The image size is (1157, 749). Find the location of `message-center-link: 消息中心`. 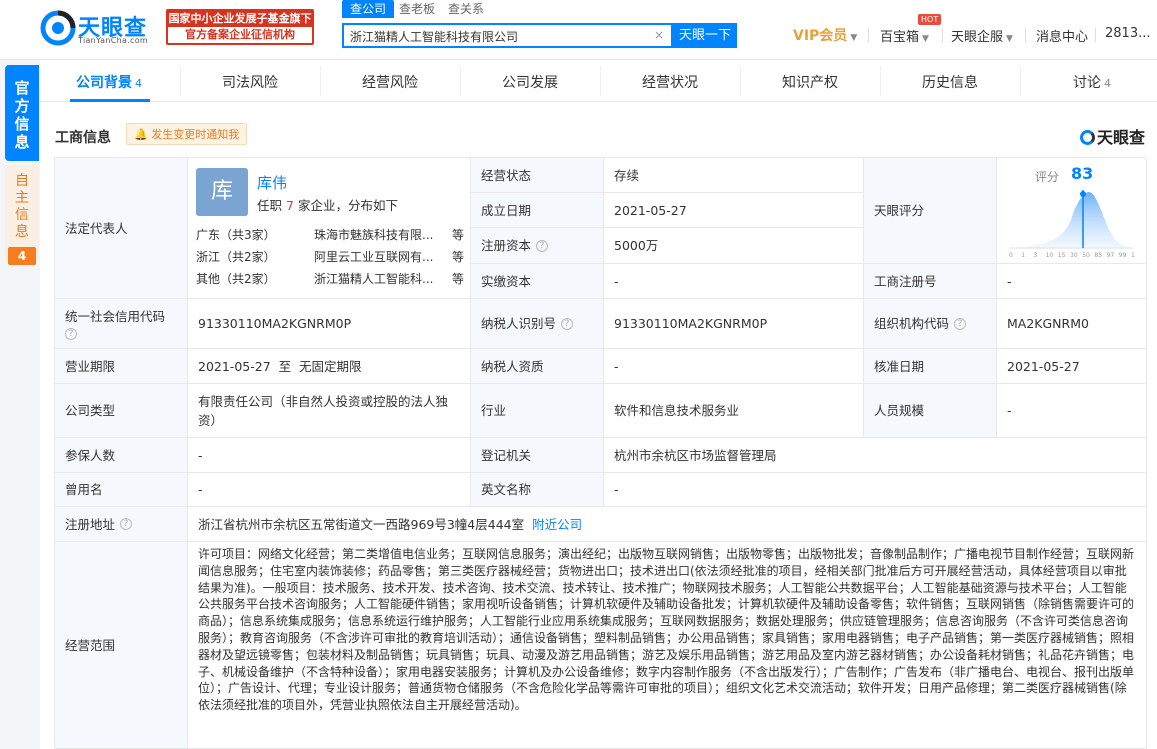

message-center-link: 消息中心 is located at coordinates (1062, 35).